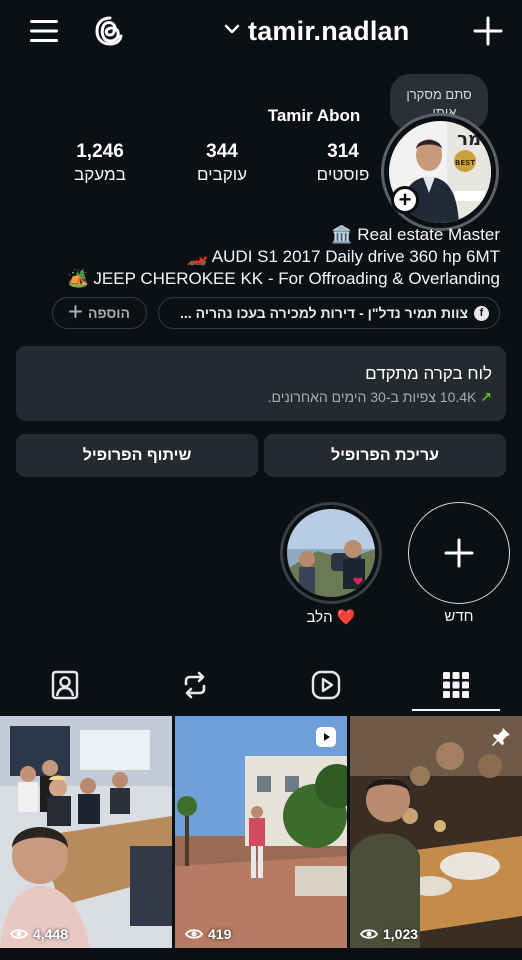 This screenshot has height=960, width=522. What do you see at coordinates (100, 151) in the screenshot?
I see `stat-following-value: 1,246` at bounding box center [100, 151].